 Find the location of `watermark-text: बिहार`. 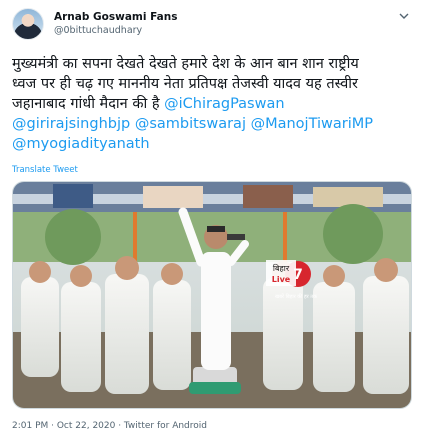

watermark-text: बिहार is located at coordinates (281, 268).